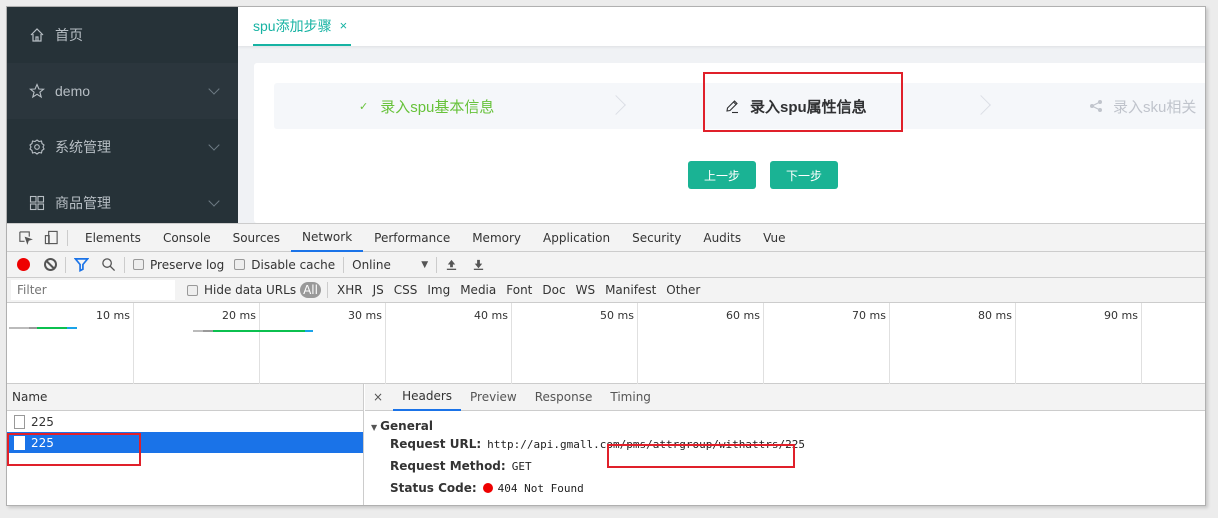  Describe the element at coordinates (19, 421) in the screenshot. I see `document-icon` at that location.